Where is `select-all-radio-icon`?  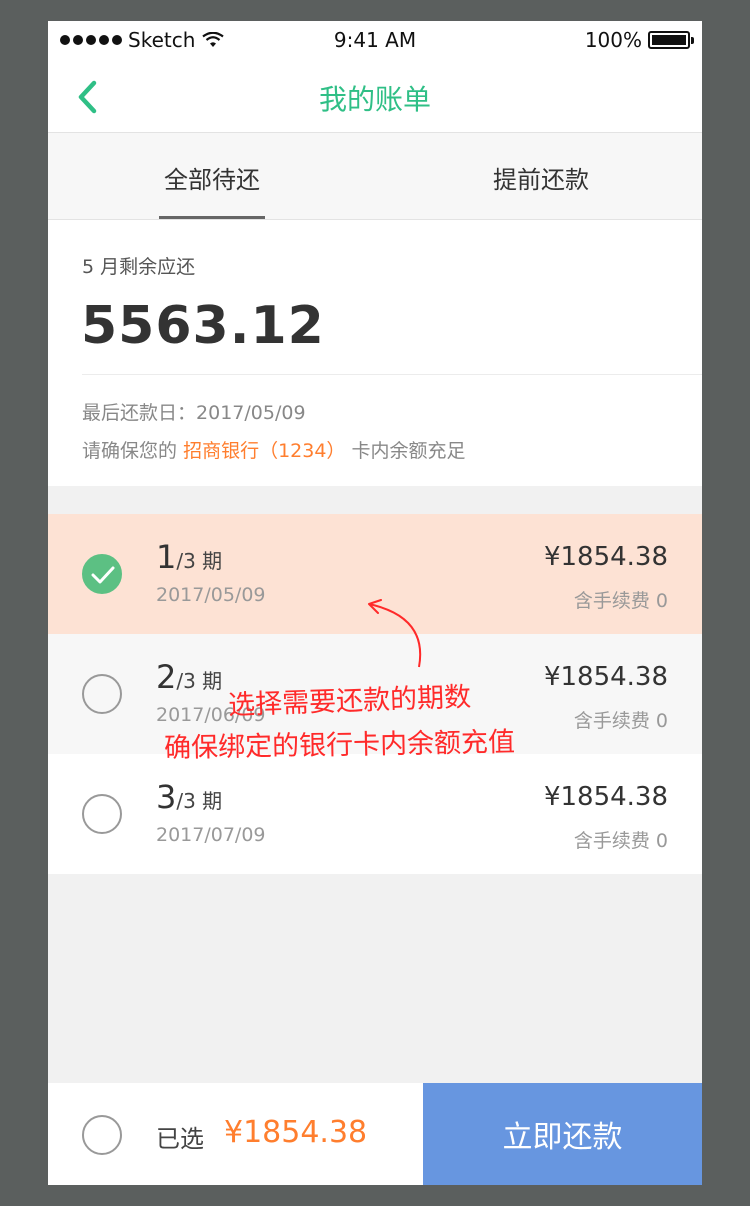 select-all-radio-icon is located at coordinates (102, 1135).